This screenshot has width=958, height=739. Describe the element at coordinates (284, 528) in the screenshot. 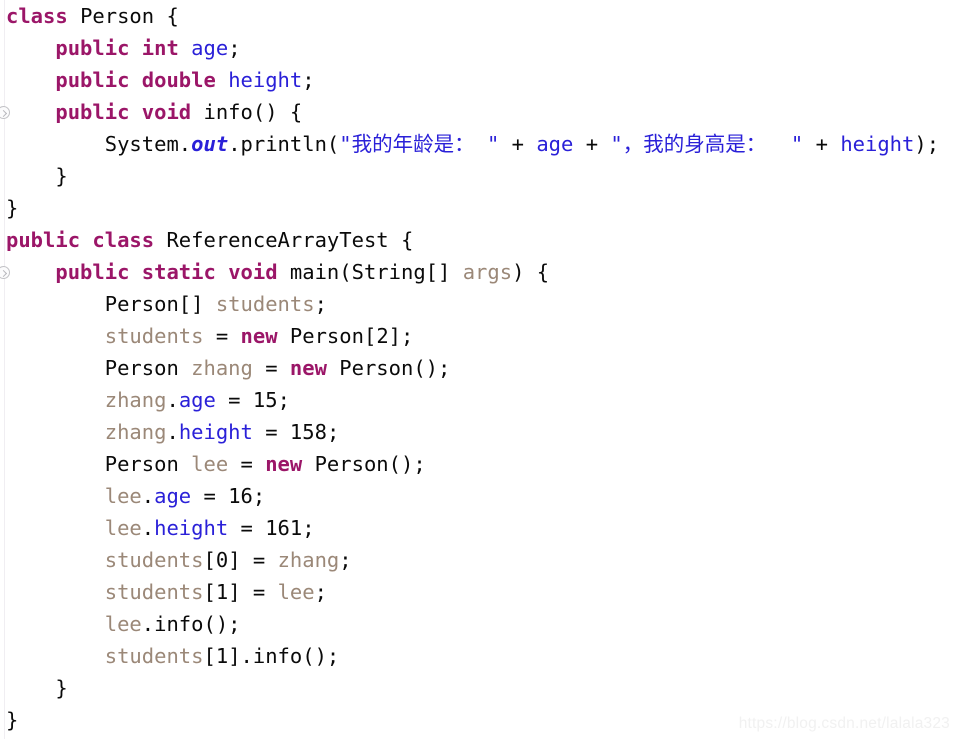

I see `code-token-number: 161` at that location.